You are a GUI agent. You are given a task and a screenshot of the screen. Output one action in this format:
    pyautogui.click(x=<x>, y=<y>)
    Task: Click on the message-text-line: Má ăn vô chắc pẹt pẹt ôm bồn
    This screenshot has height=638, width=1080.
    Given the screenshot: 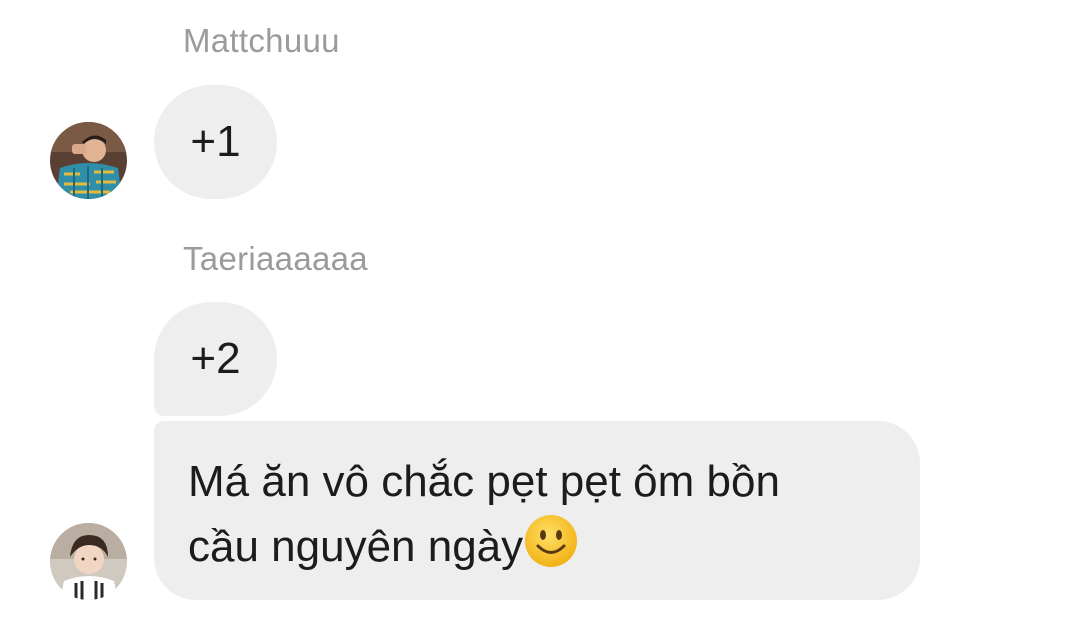 What is the action you would take?
    pyautogui.click(x=484, y=481)
    